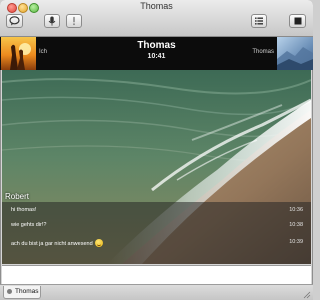 This screenshot has height=300, width=320. I want to click on resize-grip-icon, so click(307, 295).